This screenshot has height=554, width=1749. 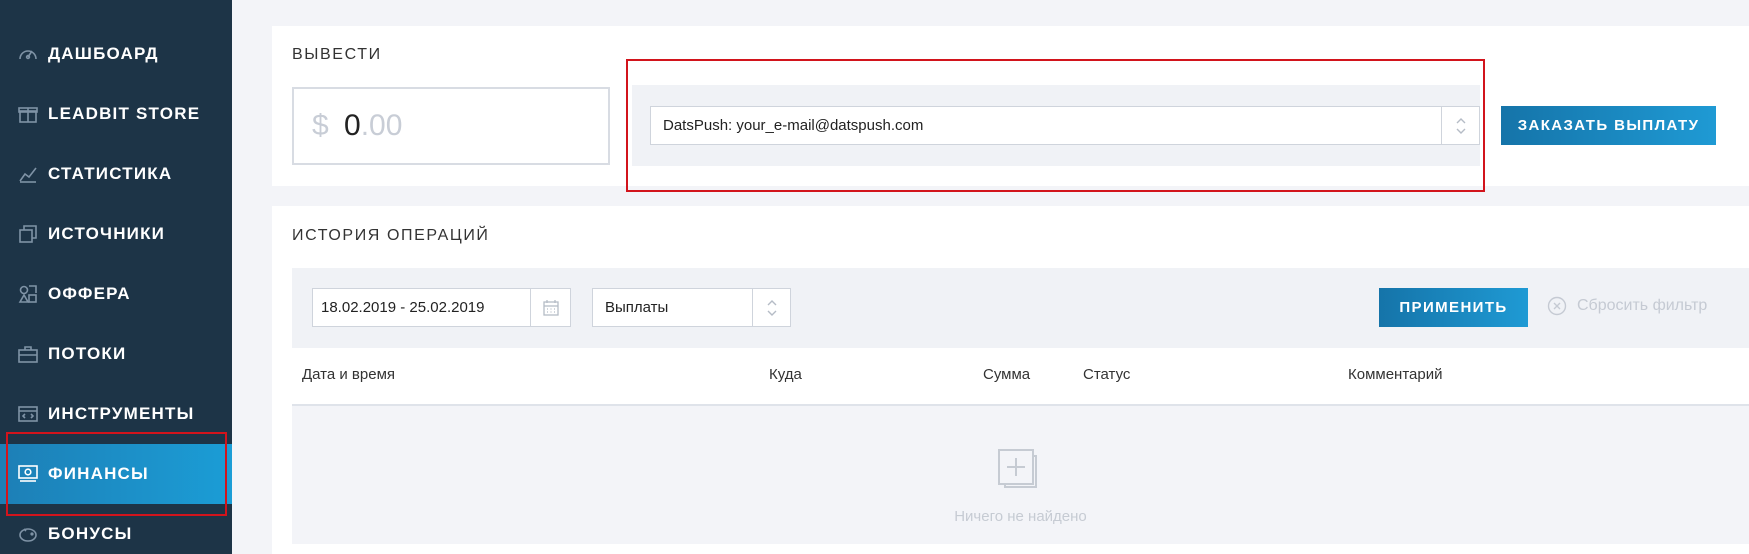 What do you see at coordinates (451, 126) in the screenshot?
I see `amount-input: $ 0.00` at bounding box center [451, 126].